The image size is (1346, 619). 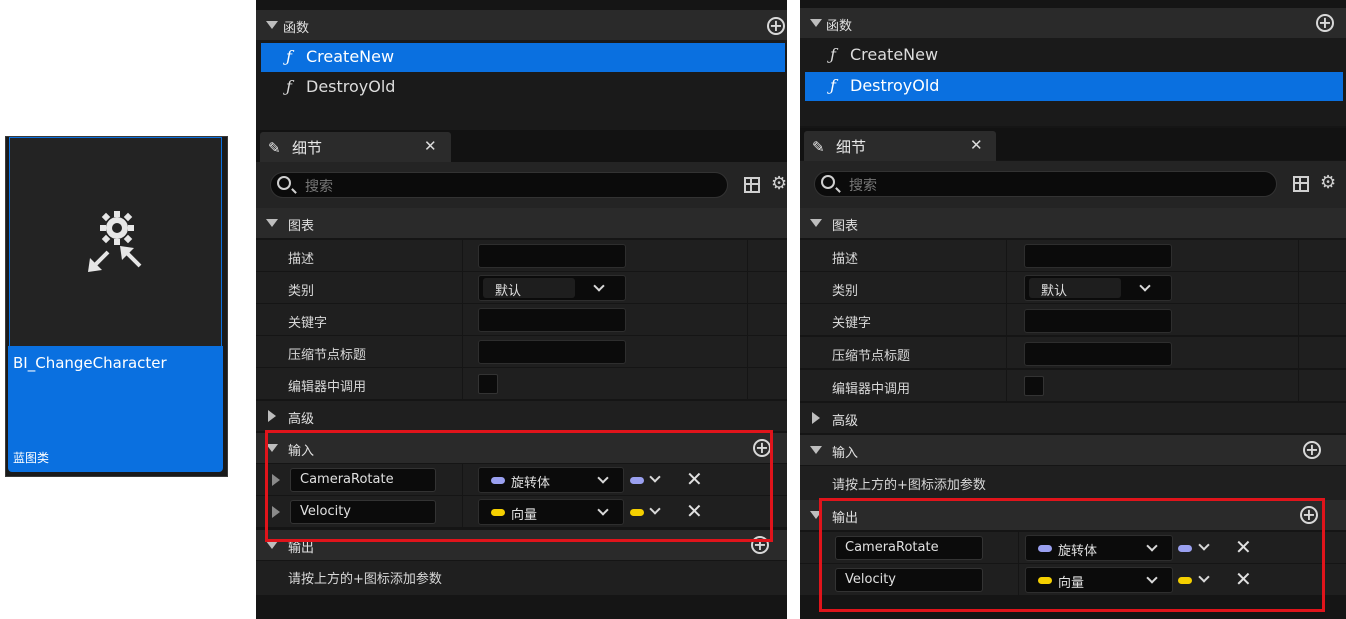 I want to click on prop-row-category: 类别 默认, so click(x=521, y=288).